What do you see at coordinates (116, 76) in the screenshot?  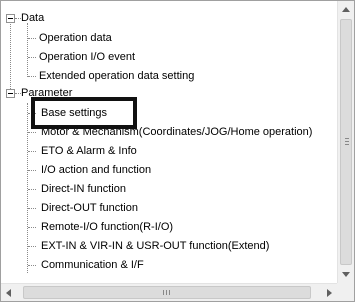 I see `tree-node-extended-operation-data-setting: Extended operation data setting` at bounding box center [116, 76].